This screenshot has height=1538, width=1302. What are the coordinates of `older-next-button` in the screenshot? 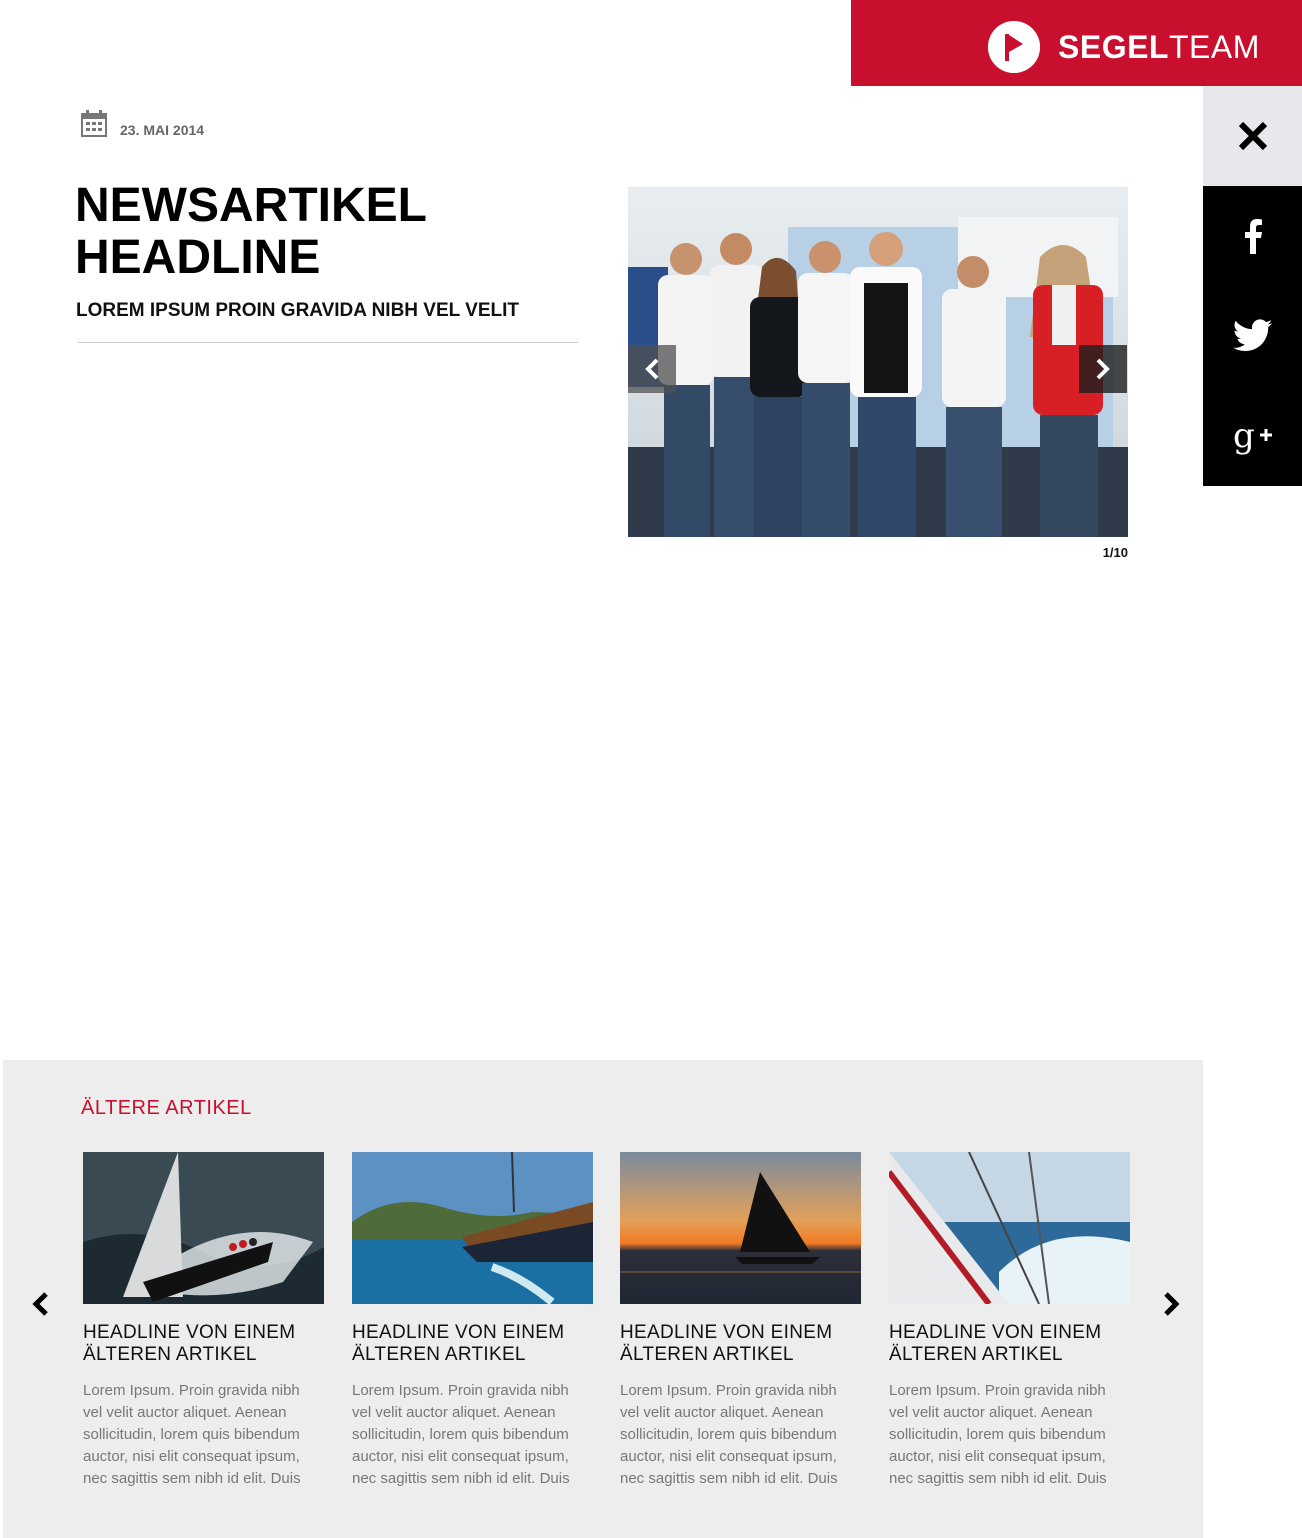 It's located at (1171, 1304).